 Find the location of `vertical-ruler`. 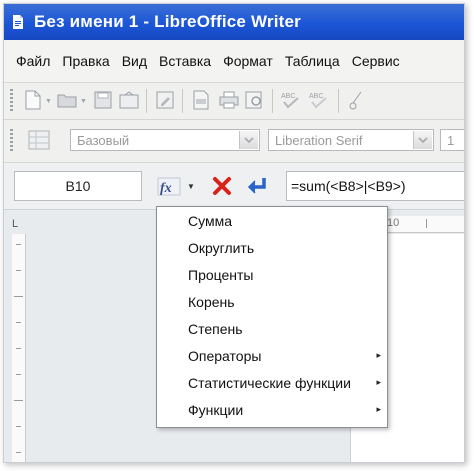

vertical-ruler is located at coordinates (19, 348).